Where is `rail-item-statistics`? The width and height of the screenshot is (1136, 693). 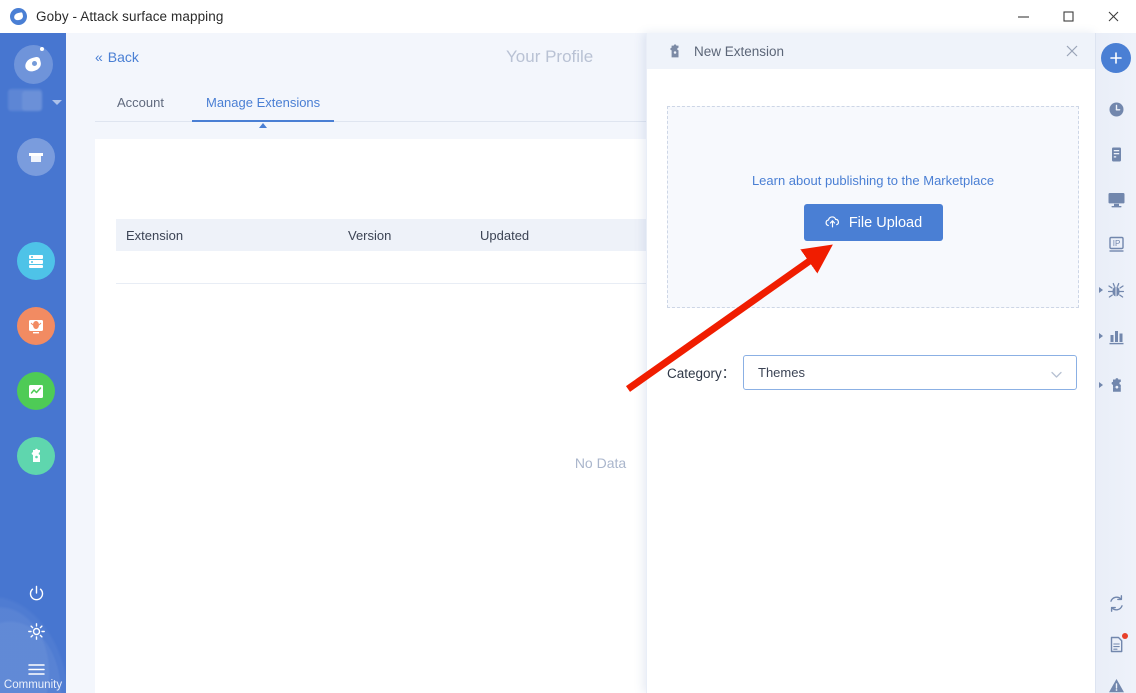 rail-item-statistics is located at coordinates (1116, 336).